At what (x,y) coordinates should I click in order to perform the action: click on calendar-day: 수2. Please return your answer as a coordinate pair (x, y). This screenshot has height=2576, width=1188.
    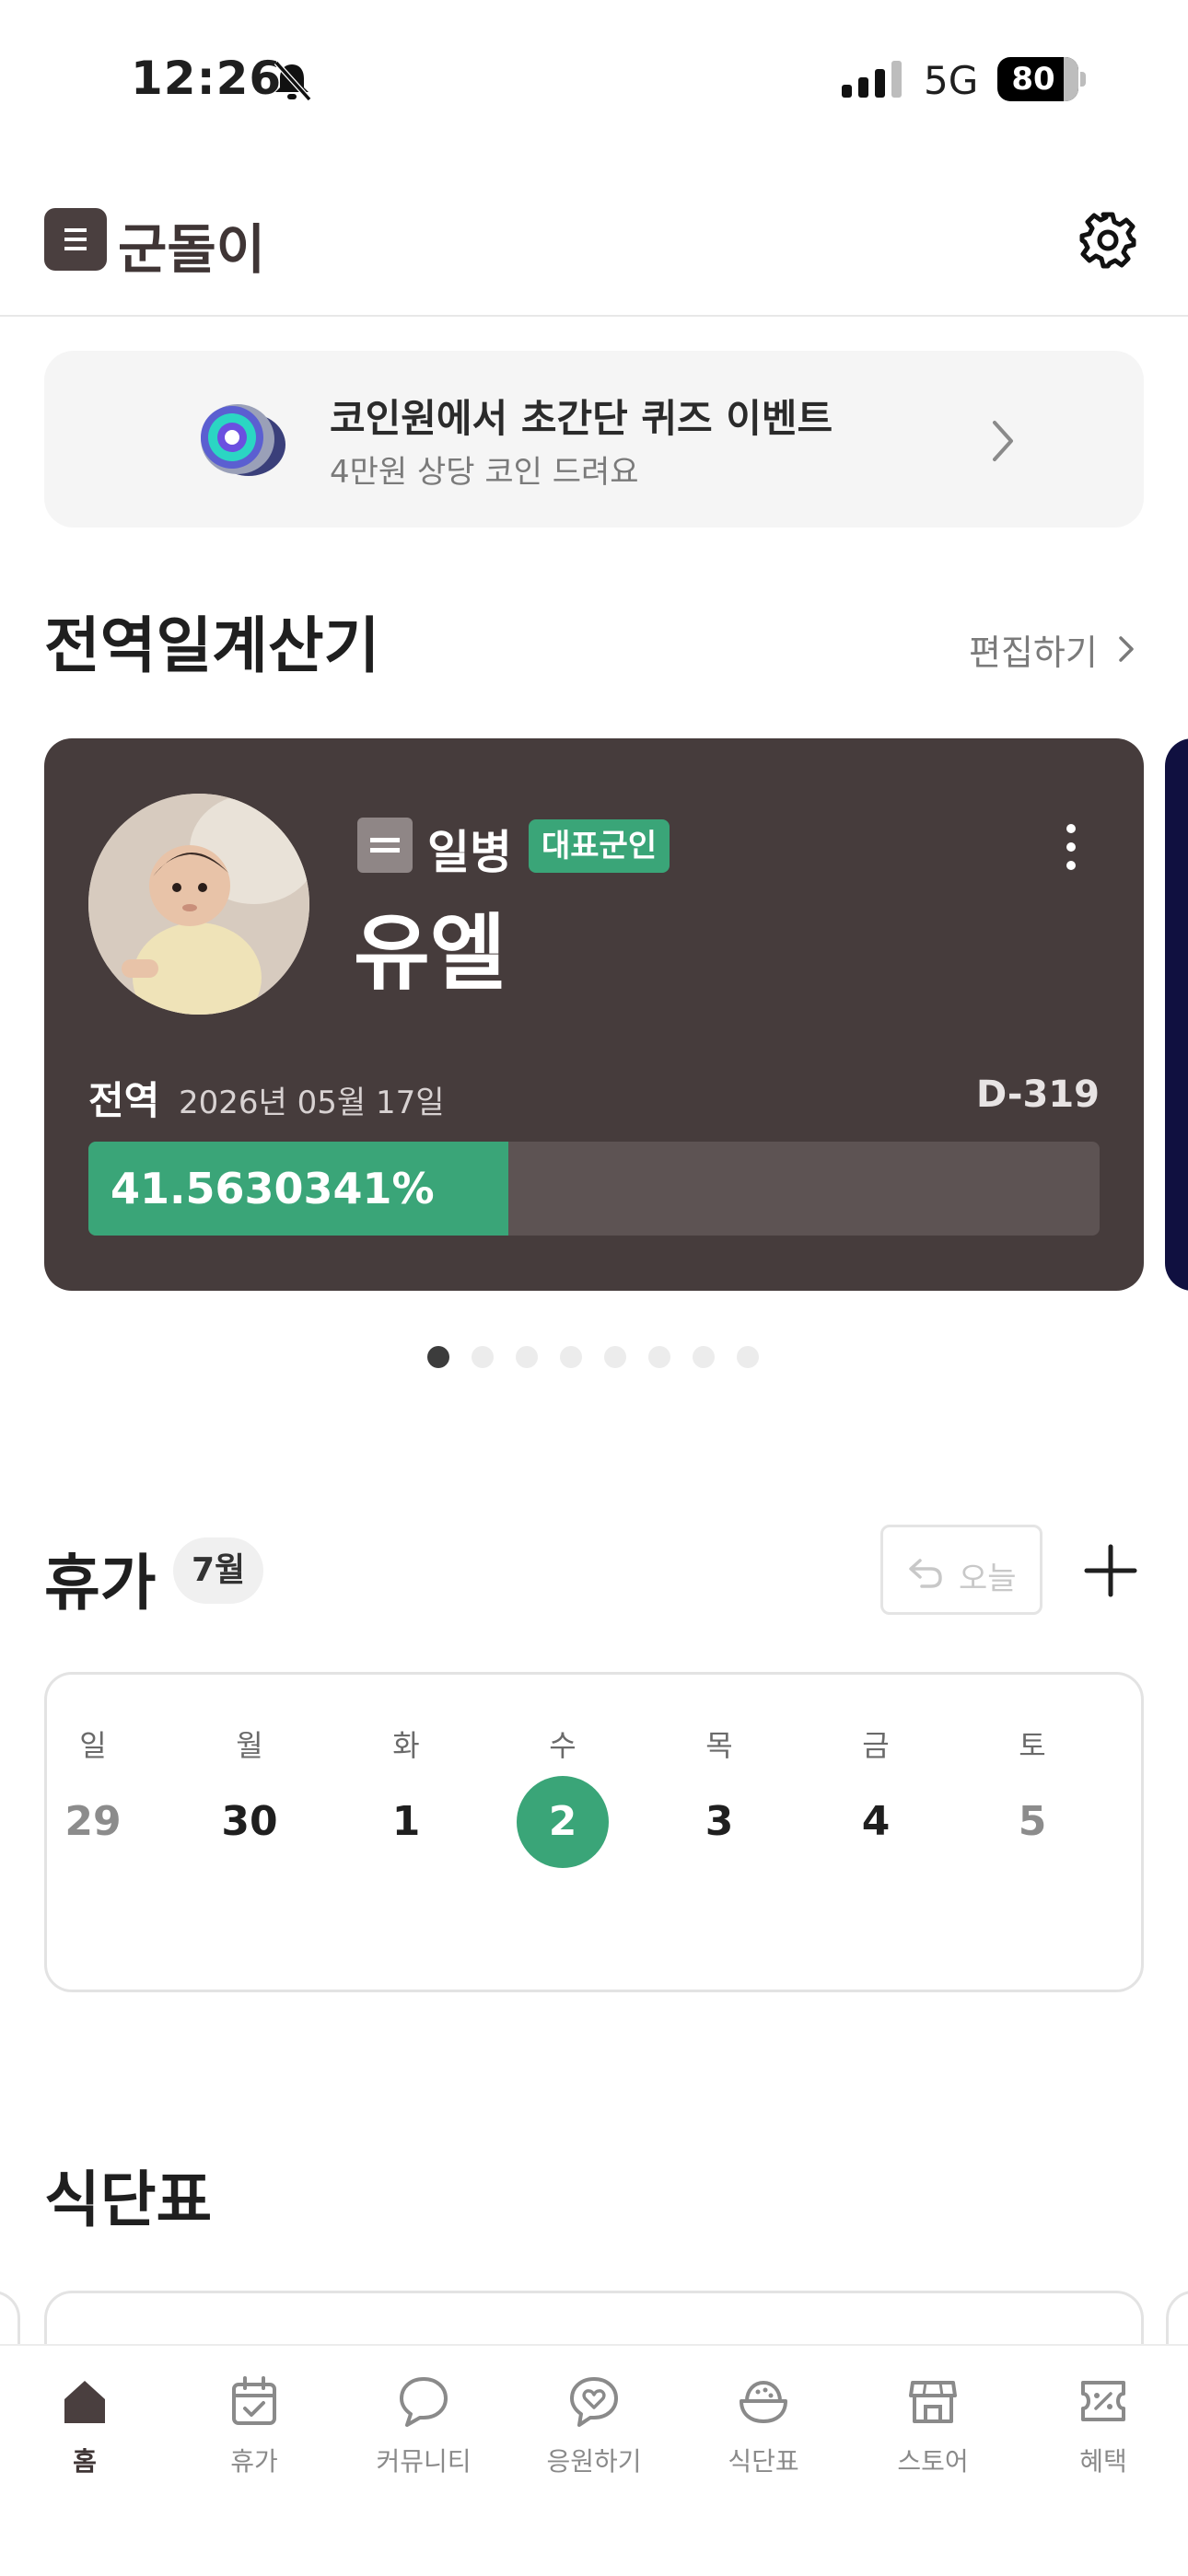
    Looking at the image, I should click on (562, 1771).